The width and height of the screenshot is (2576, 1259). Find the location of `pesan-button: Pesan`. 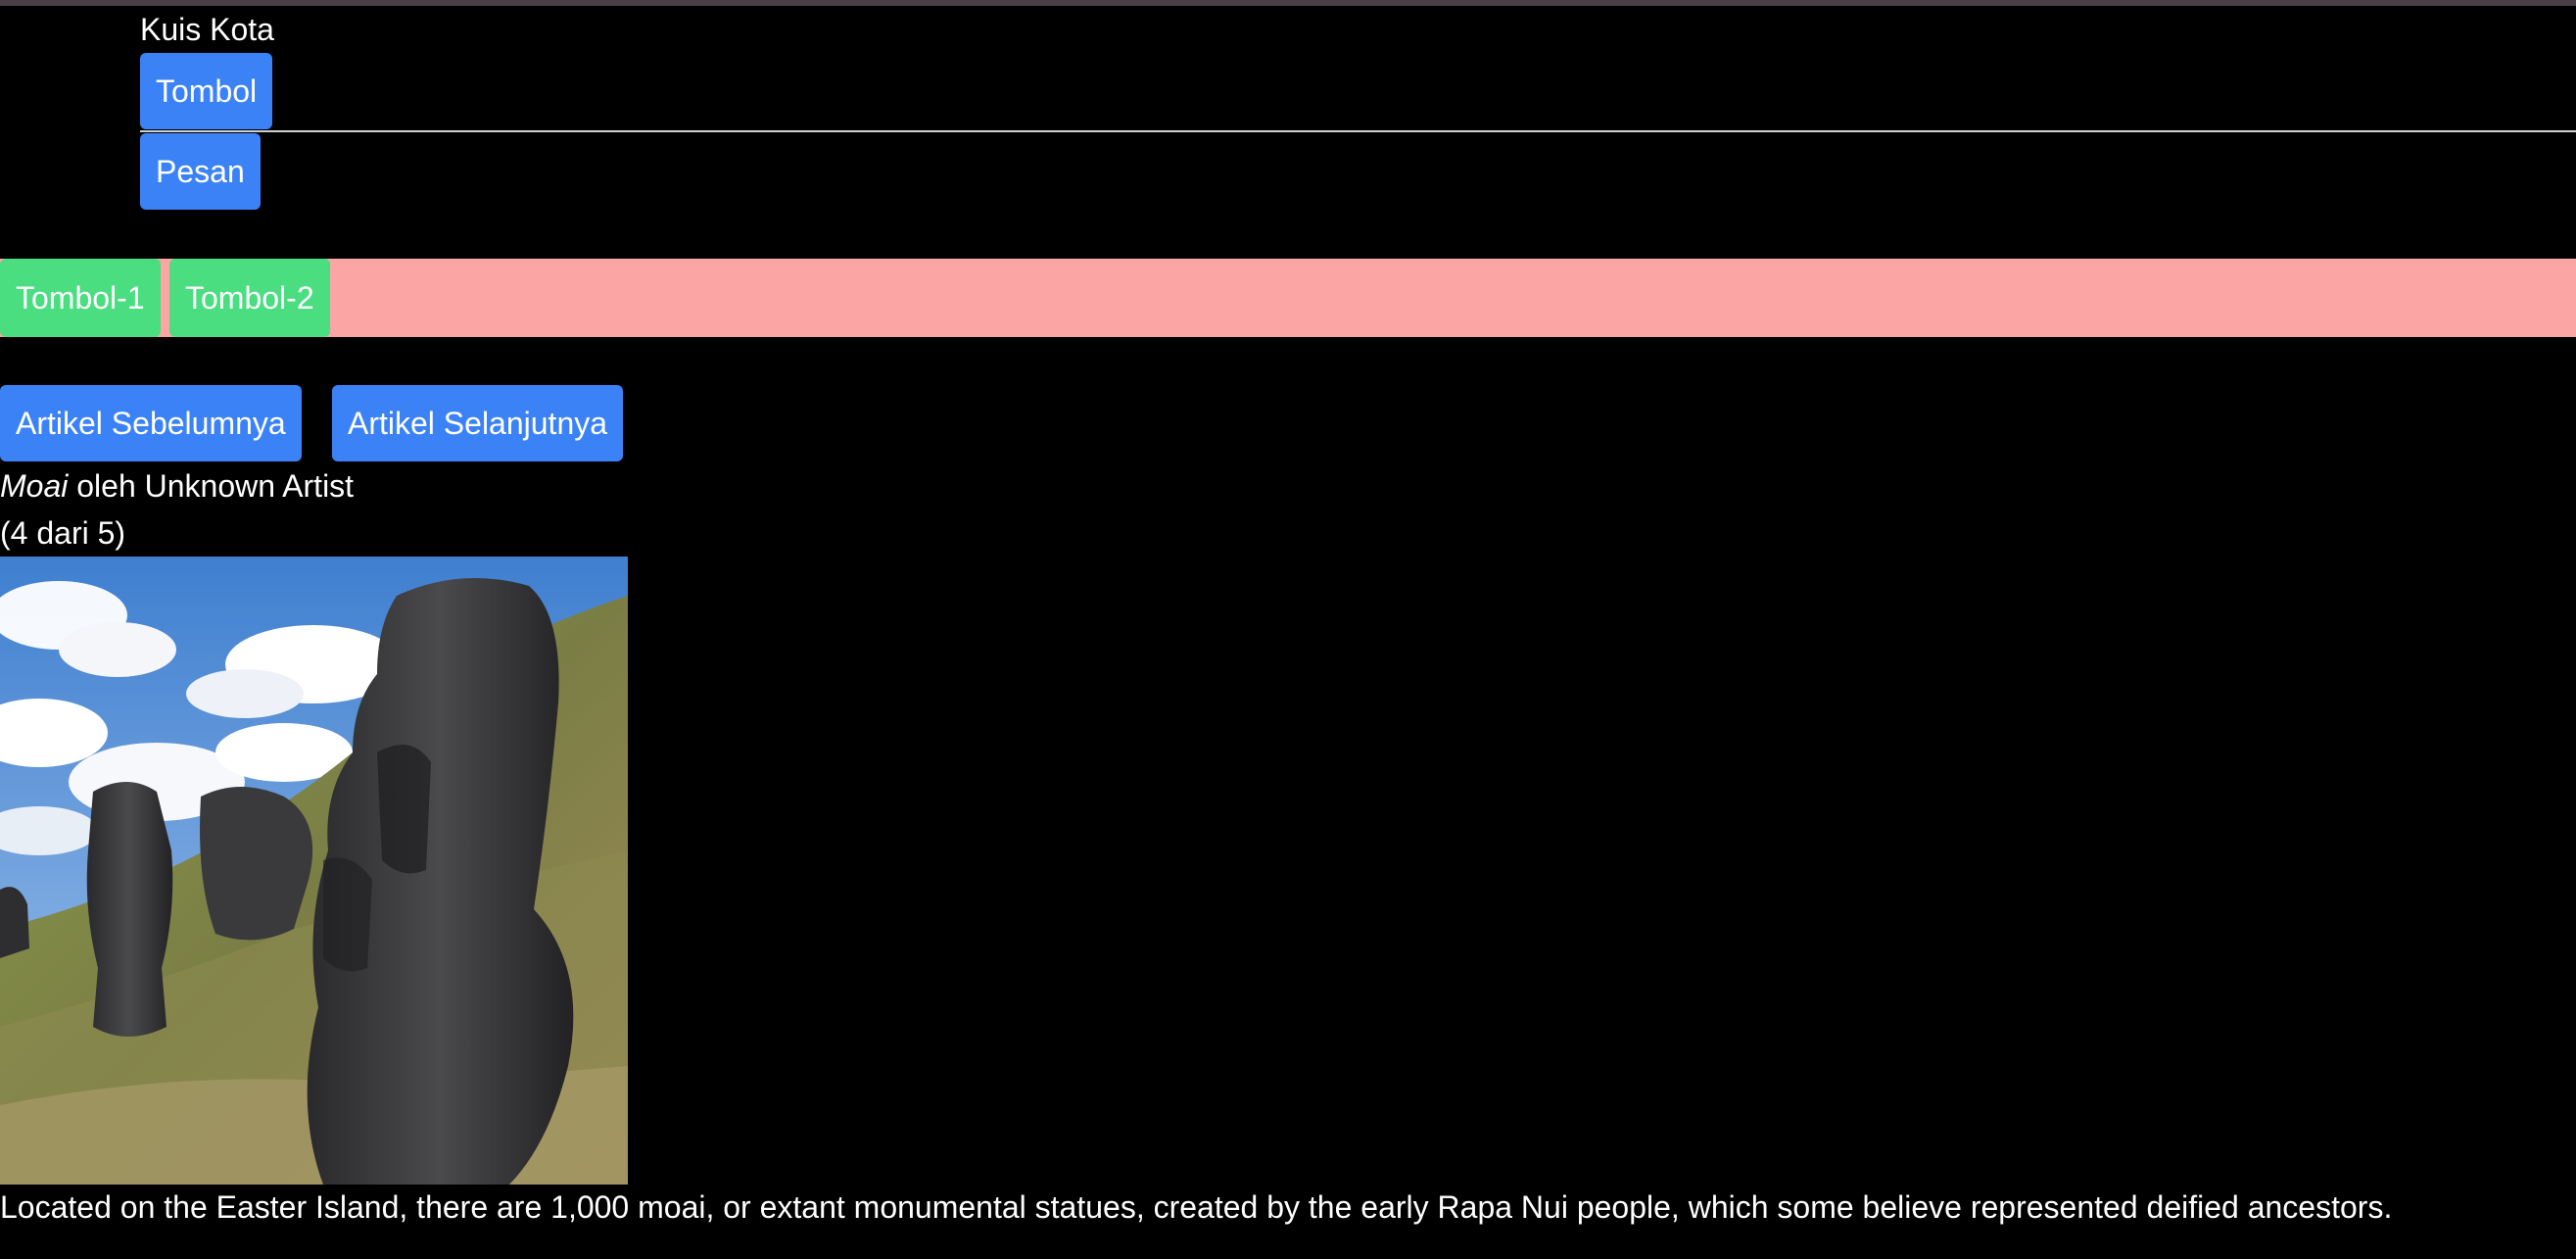

pesan-button: Pesan is located at coordinates (200, 171).